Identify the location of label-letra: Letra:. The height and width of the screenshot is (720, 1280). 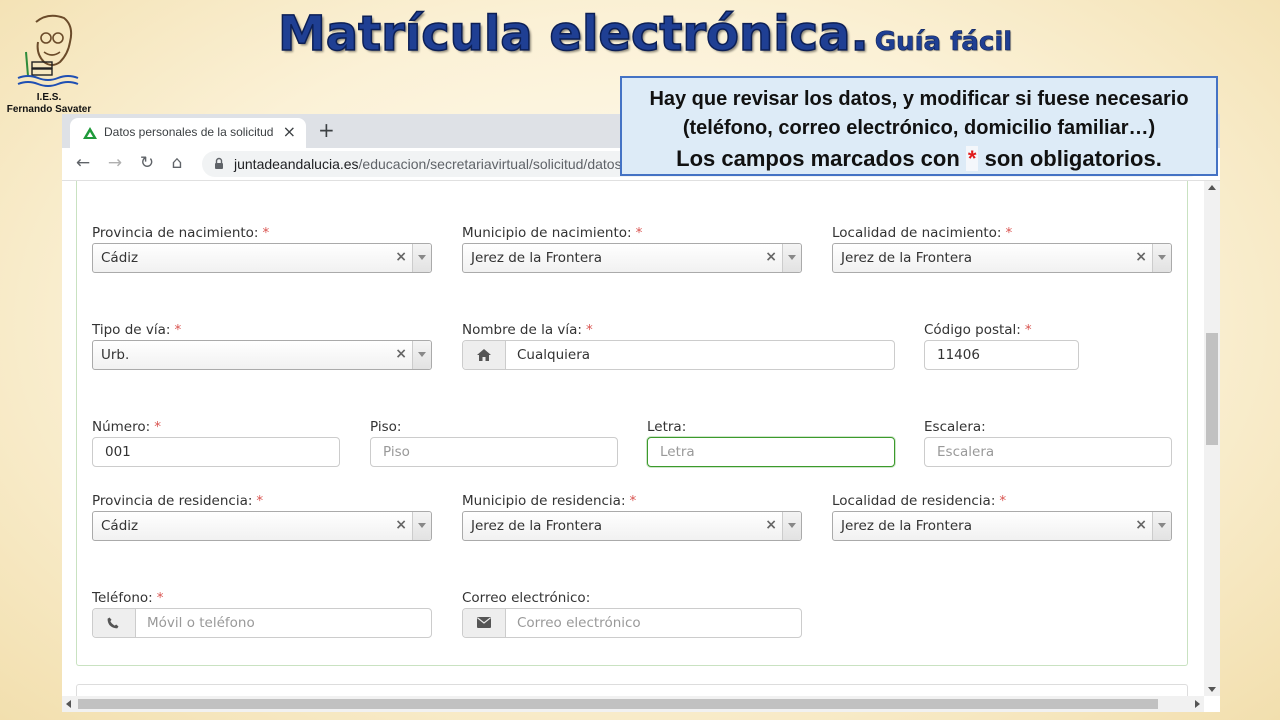
(667, 427).